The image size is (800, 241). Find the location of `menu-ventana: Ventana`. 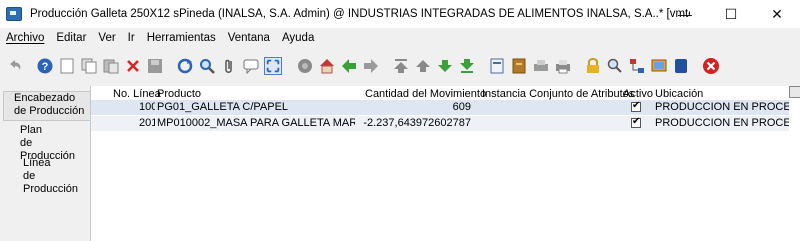

menu-ventana: Ventana is located at coordinates (249, 38).